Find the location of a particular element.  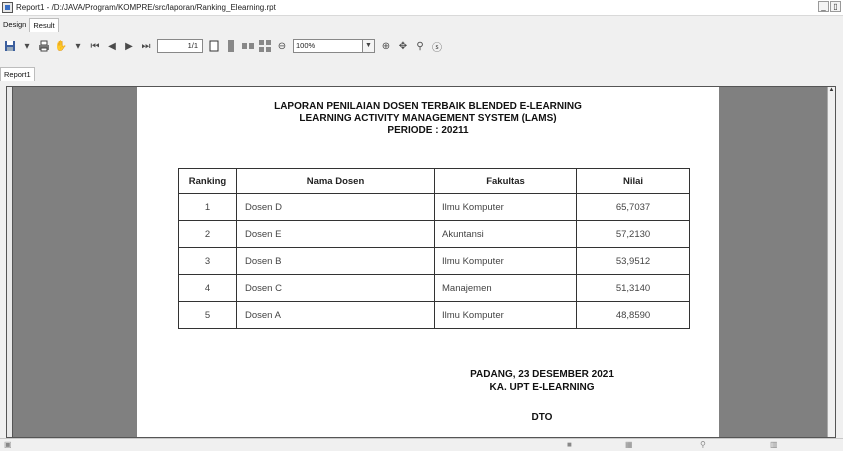

viewer-toolbar: ▾ ✋ ▾ ⏮ ◀ ▶ ⏭ 1/1 ⊖ 100% ▼ ⊕ ✥ ⚲ ⓢ is located at coordinates (421, 46).